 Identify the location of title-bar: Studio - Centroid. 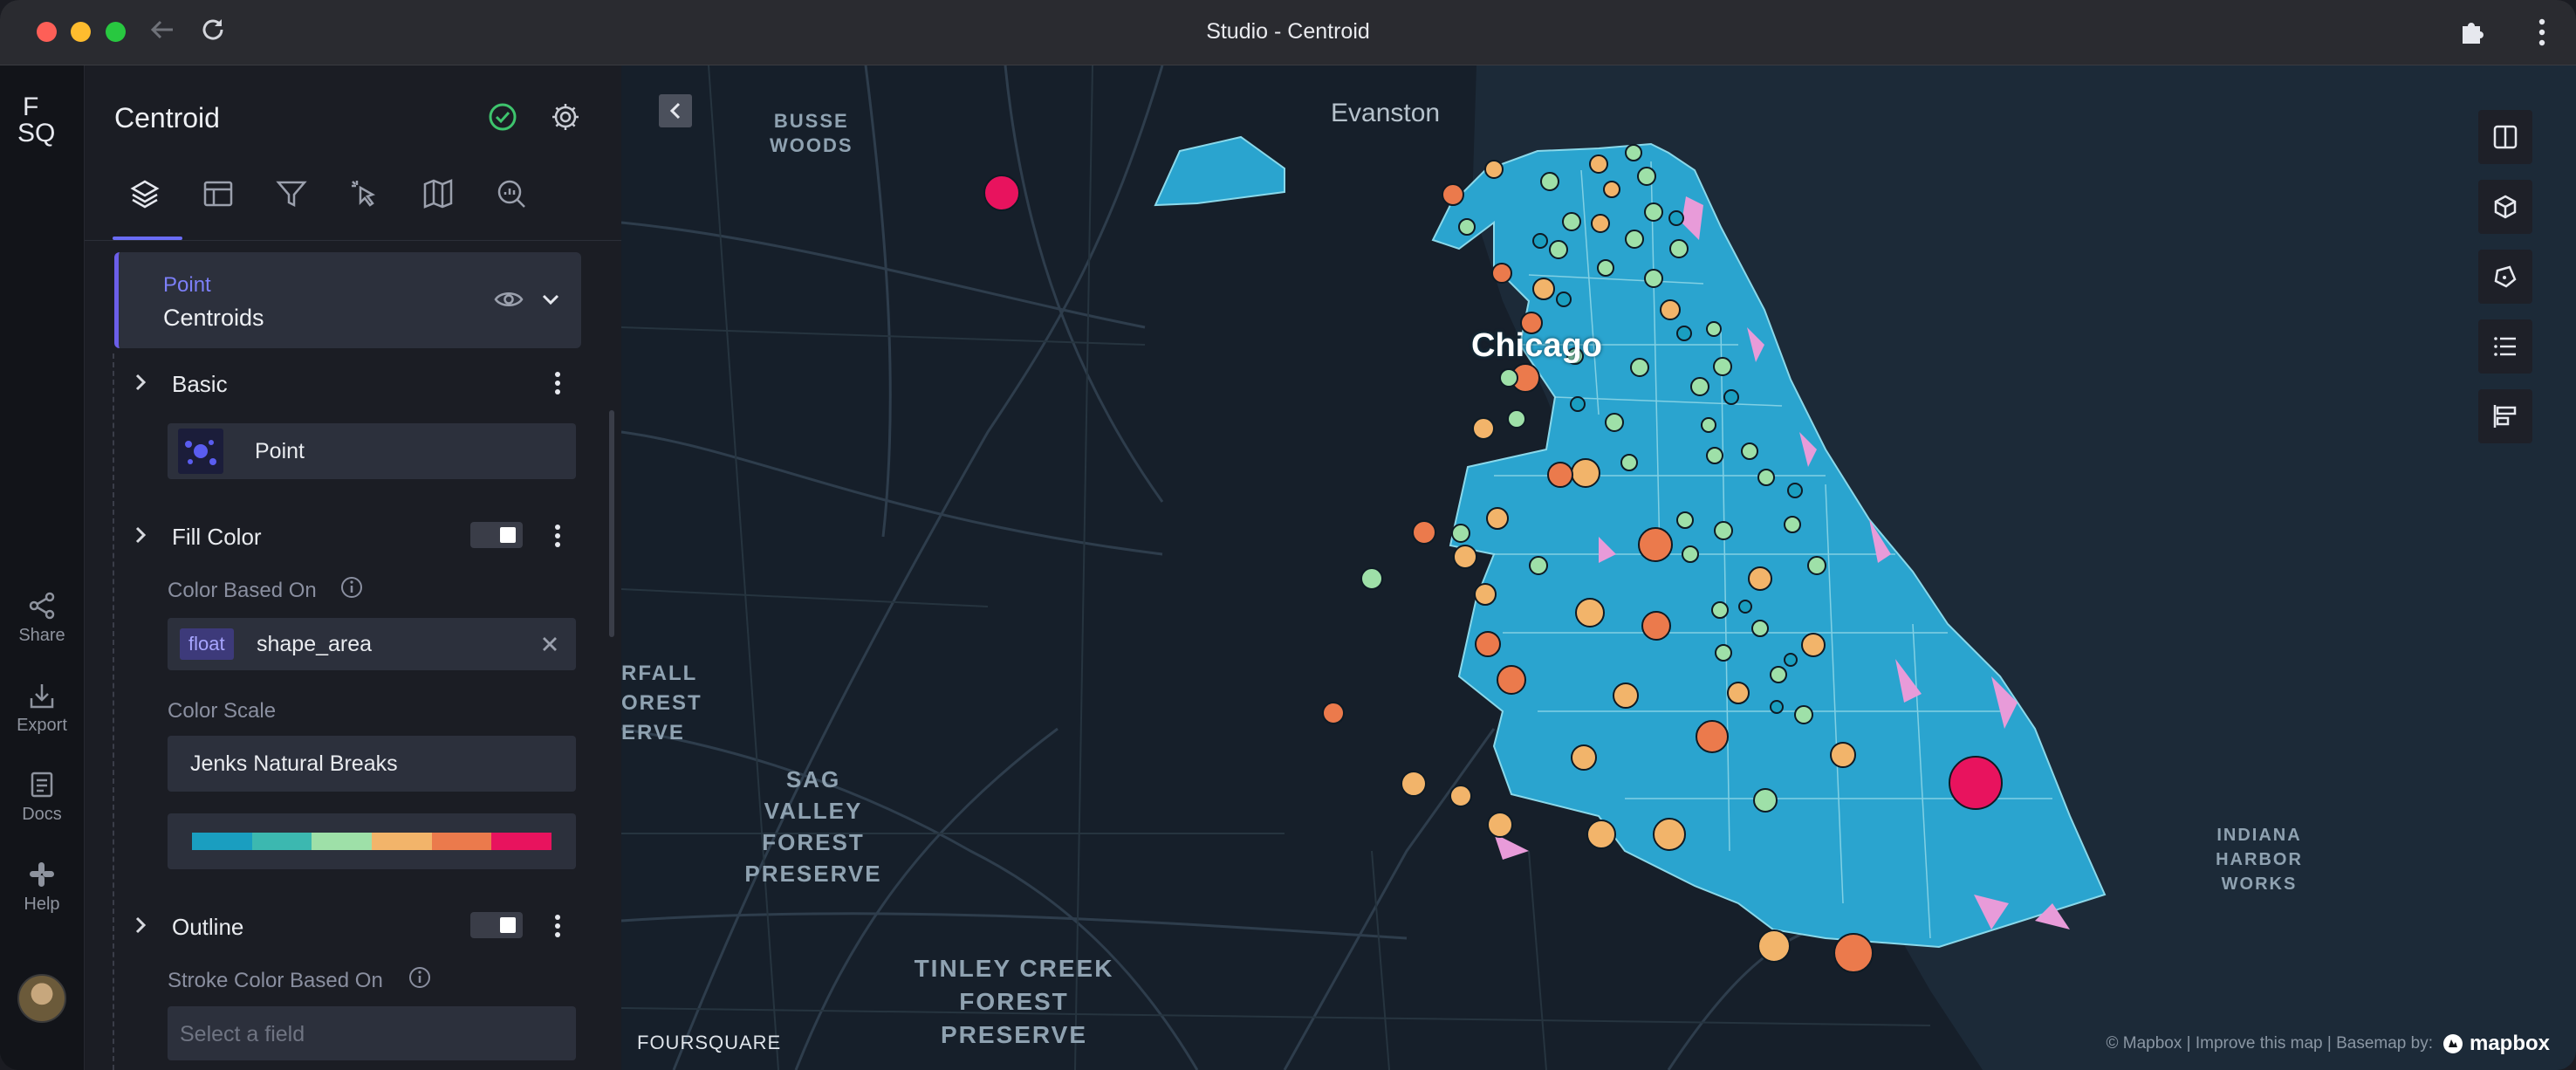
(1288, 32).